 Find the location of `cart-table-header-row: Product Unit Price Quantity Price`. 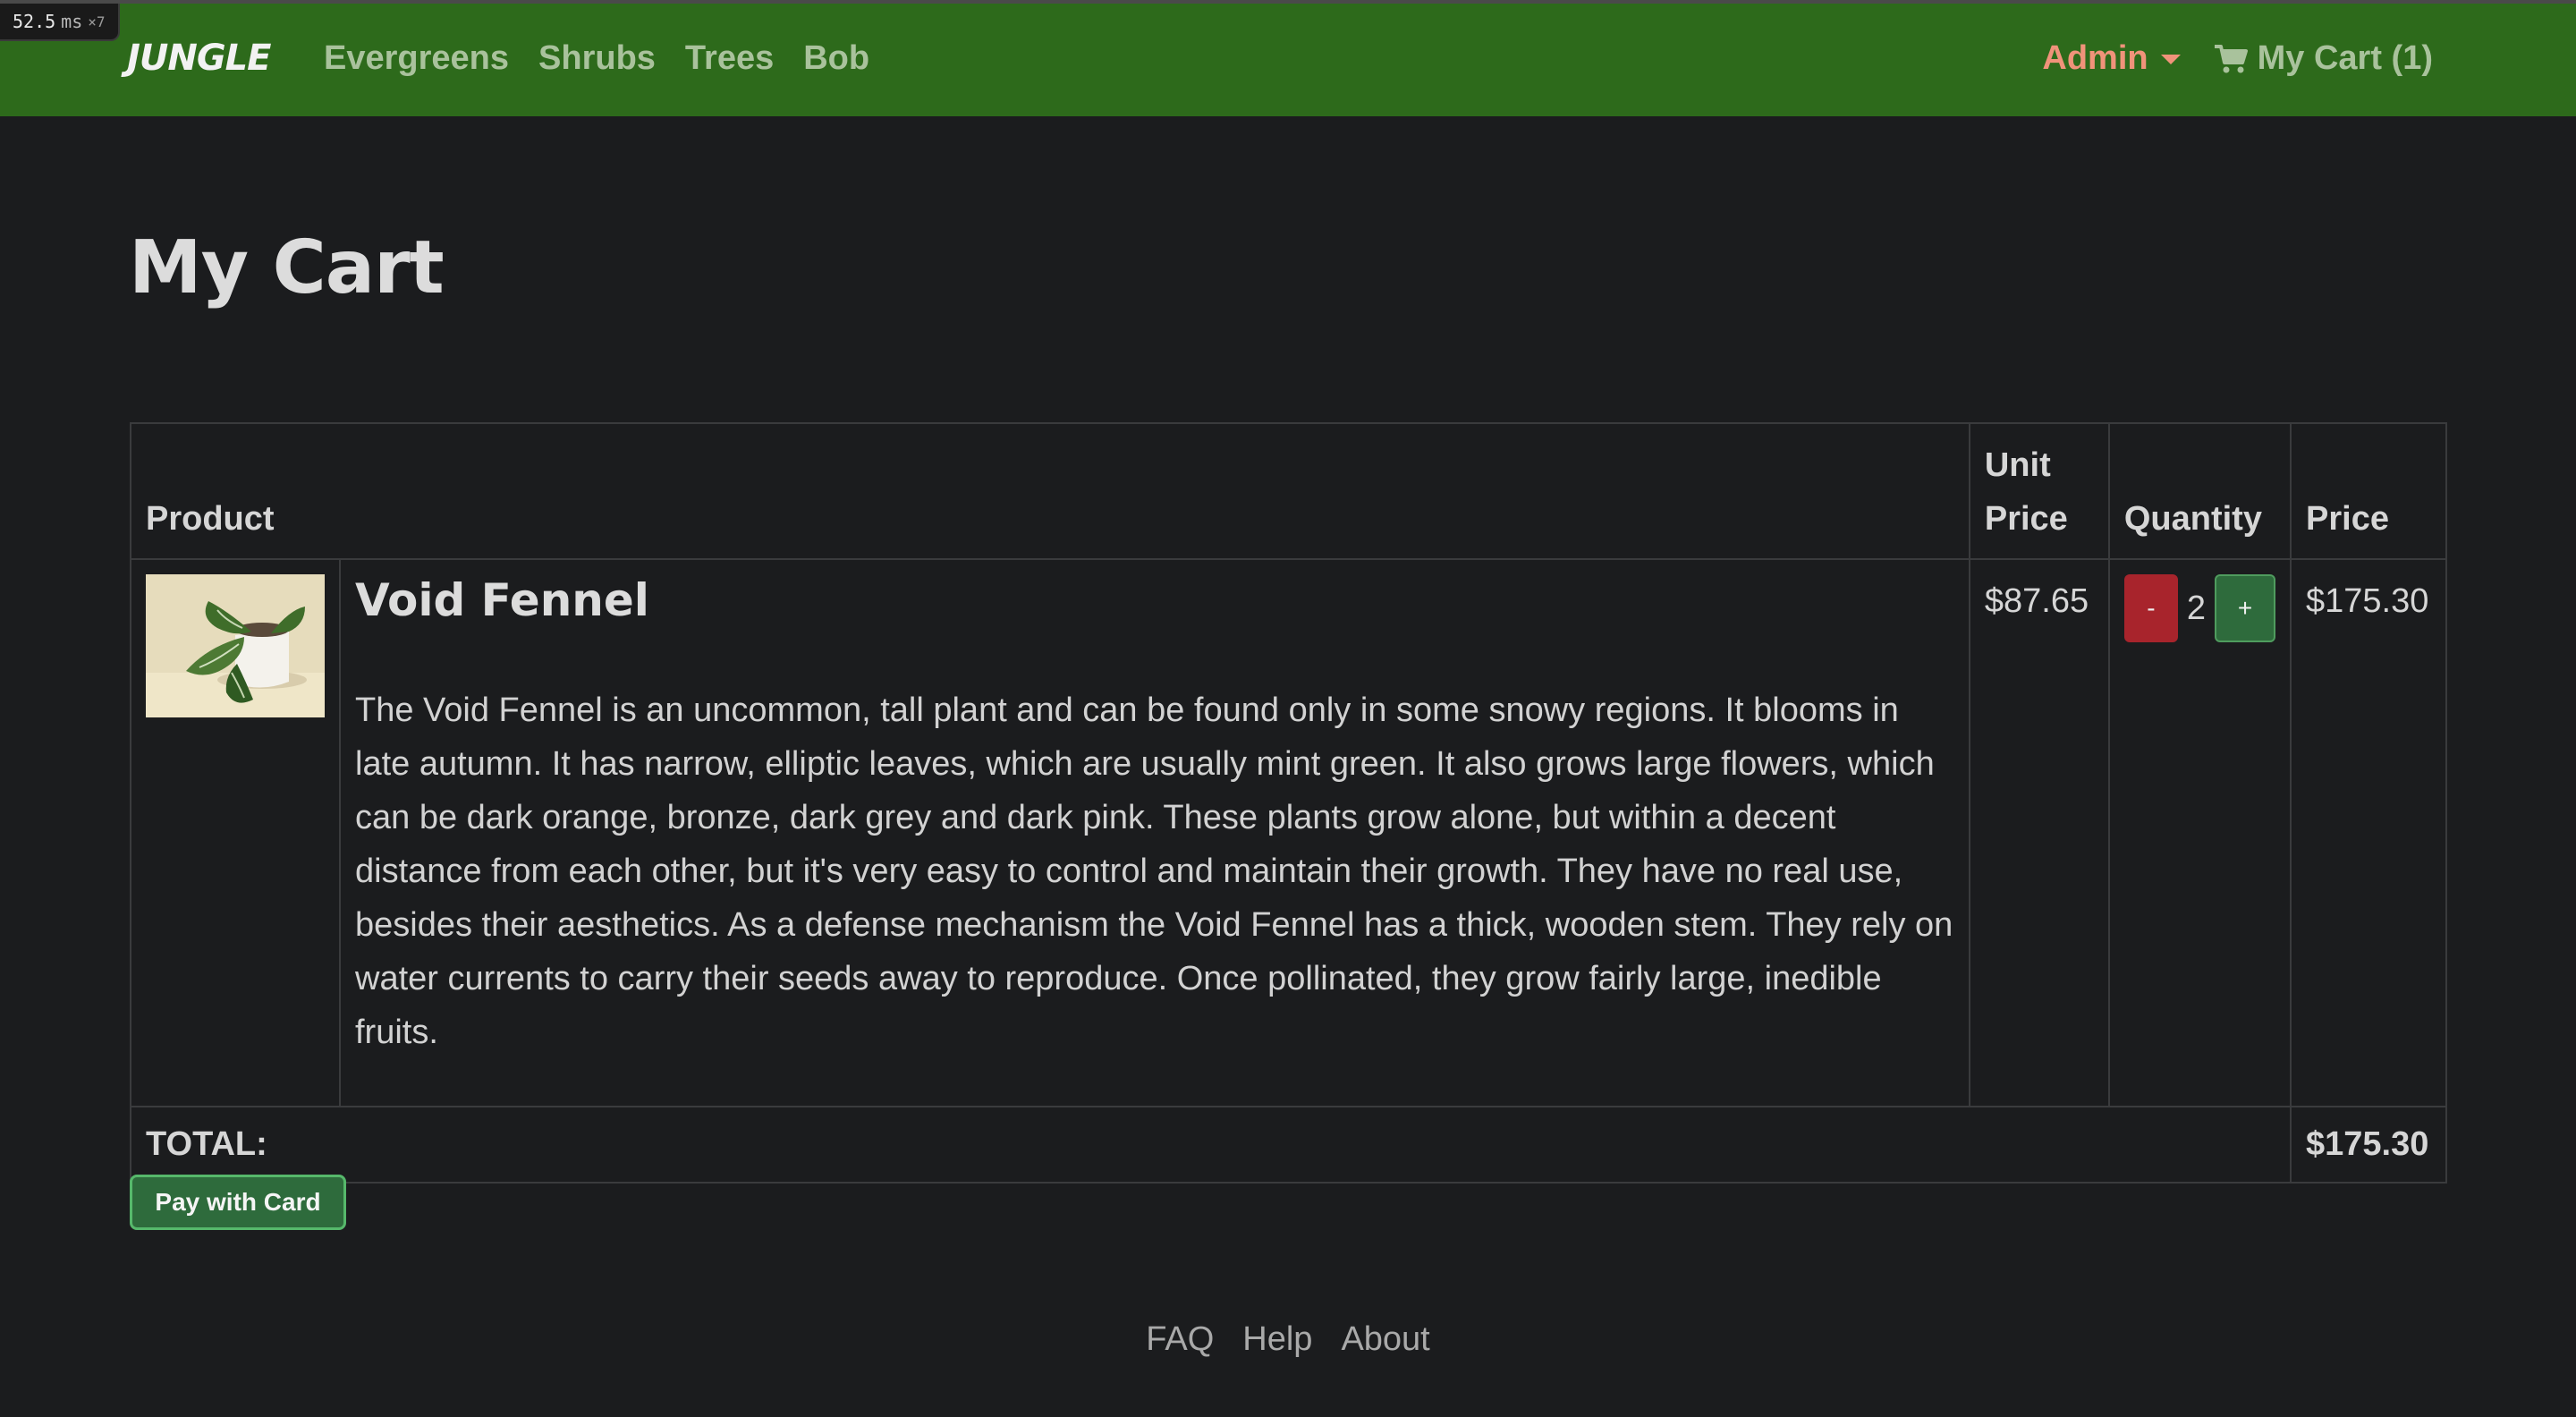

cart-table-header-row: Product Unit Price Quantity Price is located at coordinates (1288, 491).